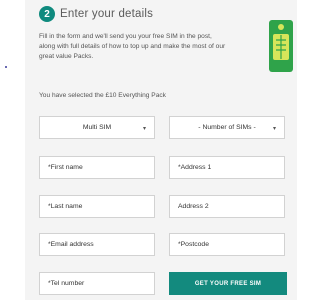 Image resolution: width=320 pixels, height=300 pixels. I want to click on sim-type-value: Multi SIM, so click(97, 127).